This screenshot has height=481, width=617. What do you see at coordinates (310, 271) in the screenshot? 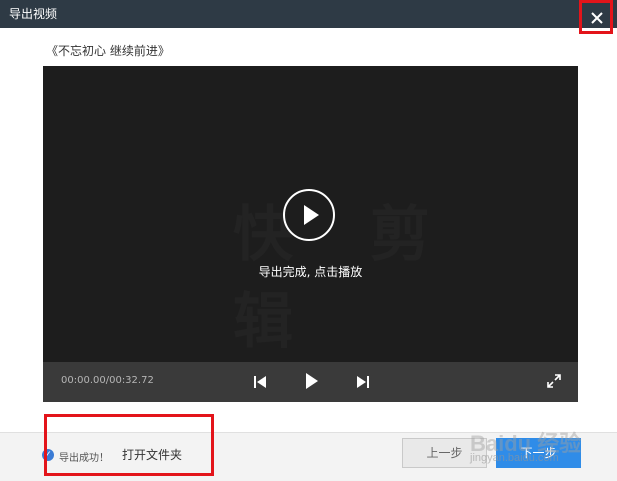
I see `export-complete-message: 导出完成, 点击播放` at bounding box center [310, 271].